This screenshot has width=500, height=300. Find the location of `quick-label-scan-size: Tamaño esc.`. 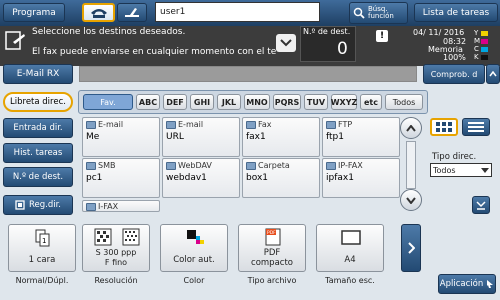

quick-label-scan-size: Tamaño esc. is located at coordinates (350, 280).